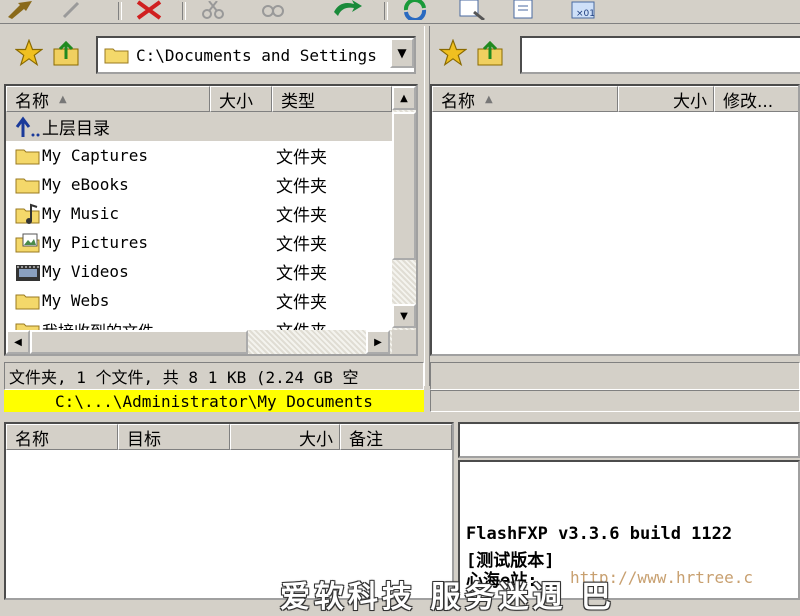 This screenshot has width=800, height=616. I want to click on red-x-icon, so click(149, 10).